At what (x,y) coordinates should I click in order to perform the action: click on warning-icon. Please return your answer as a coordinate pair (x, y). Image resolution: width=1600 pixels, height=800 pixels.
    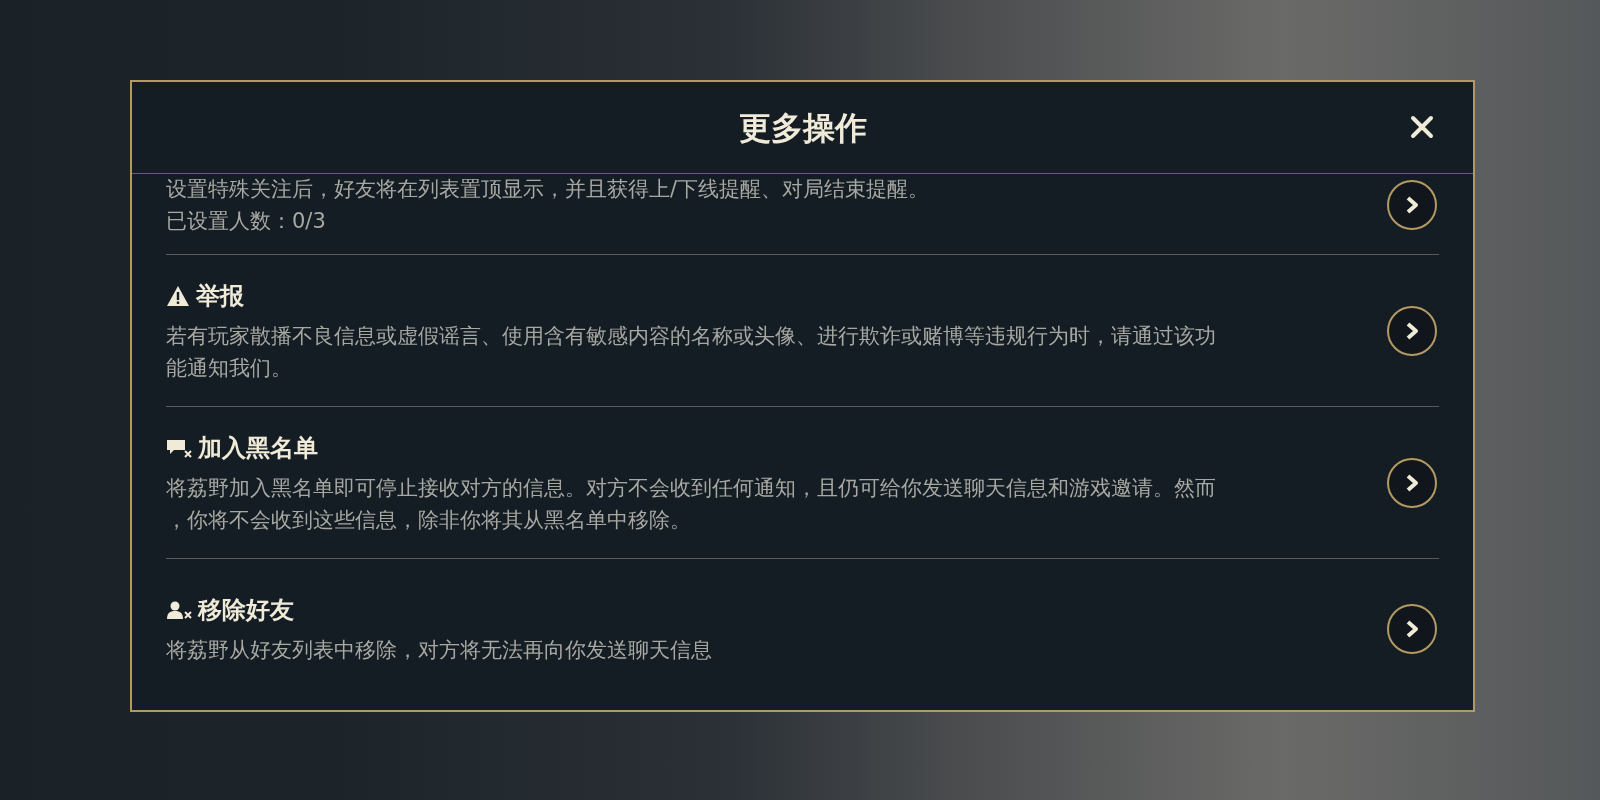
    Looking at the image, I should click on (178, 295).